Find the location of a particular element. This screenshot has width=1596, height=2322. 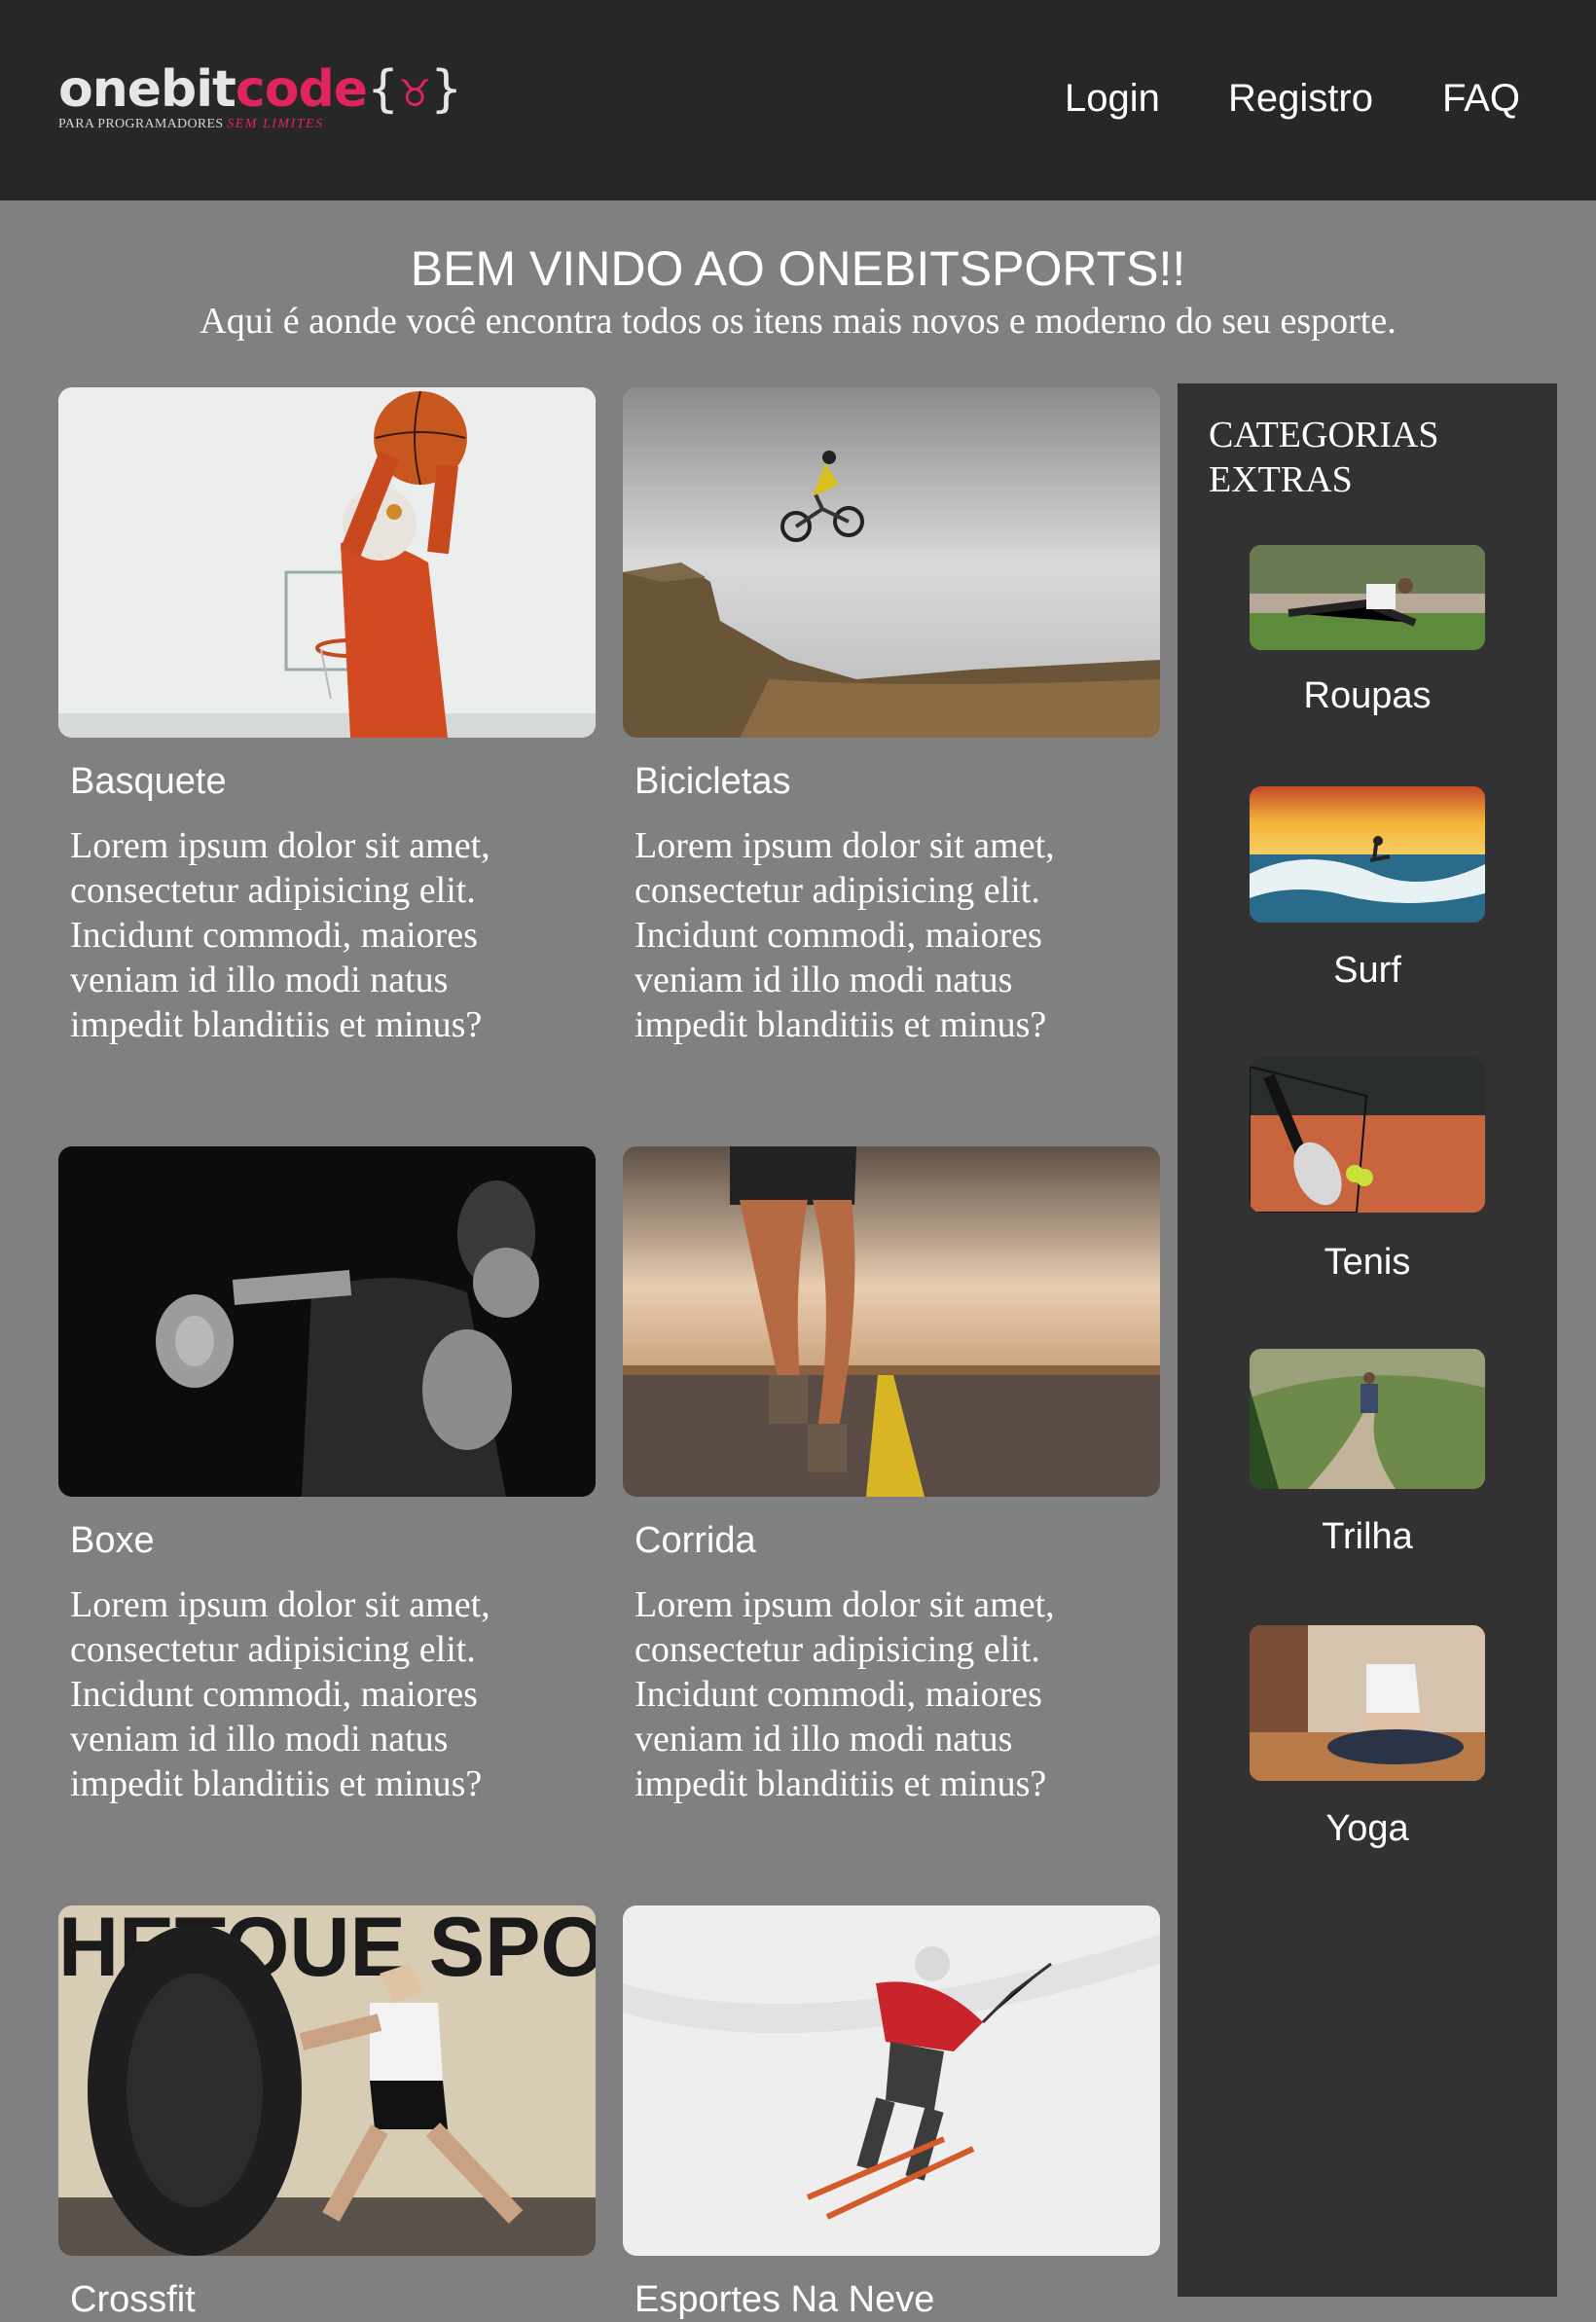

bike-jump-photo is located at coordinates (891, 562).